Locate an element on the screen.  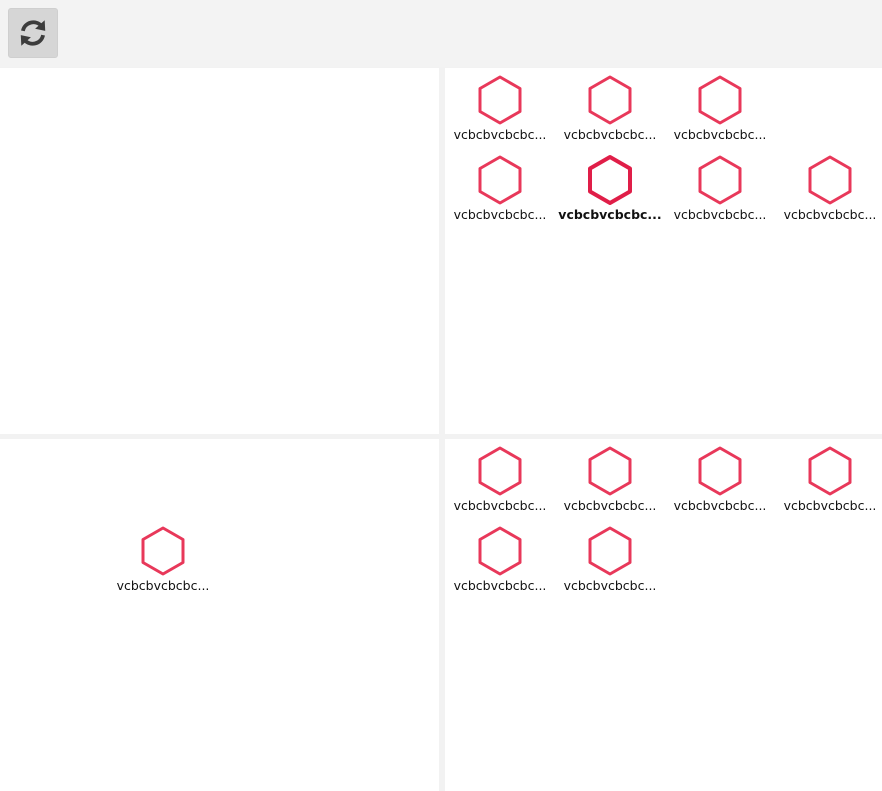
refresh-button is located at coordinates (33, 33).